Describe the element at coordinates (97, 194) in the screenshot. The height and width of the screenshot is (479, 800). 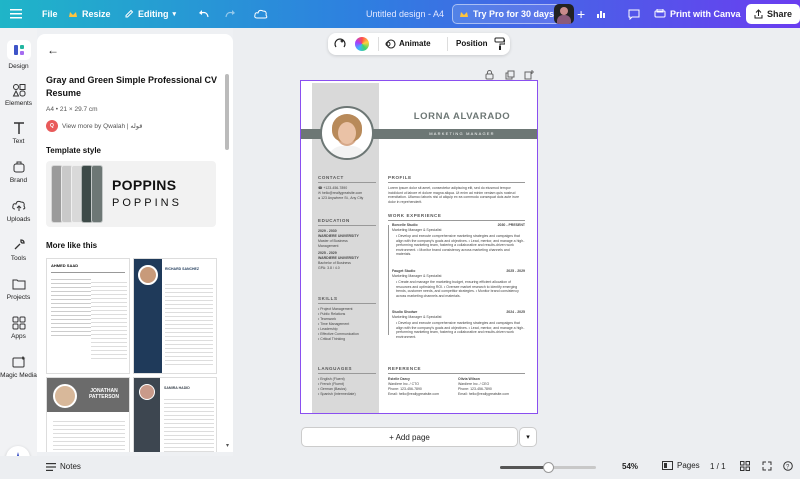
I see `color-swatch` at that location.